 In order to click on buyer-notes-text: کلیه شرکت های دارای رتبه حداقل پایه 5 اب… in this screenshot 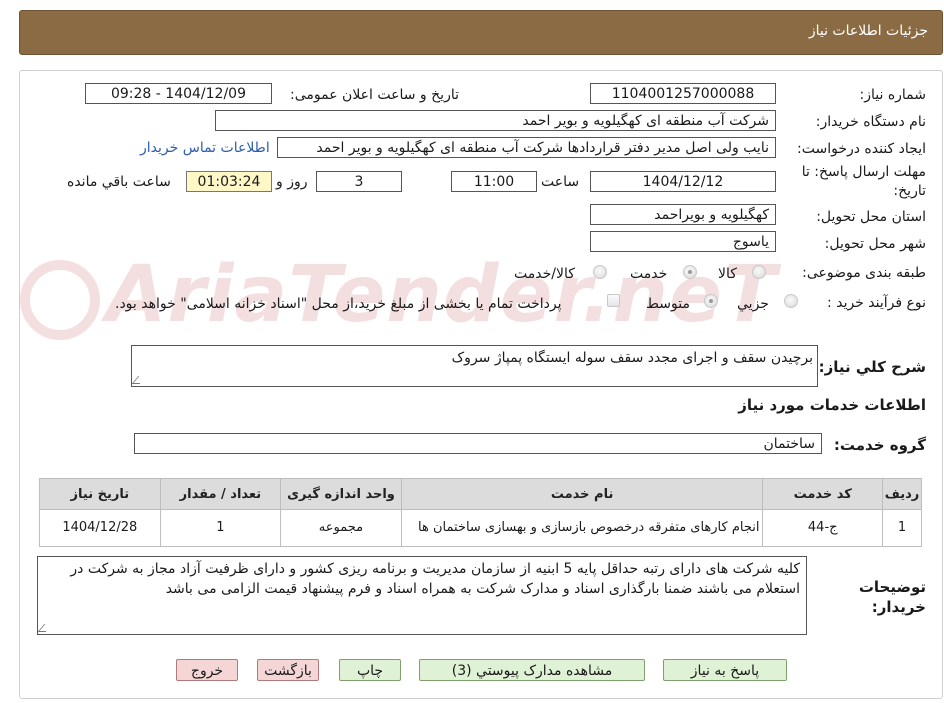, I will do `click(435, 579)`.